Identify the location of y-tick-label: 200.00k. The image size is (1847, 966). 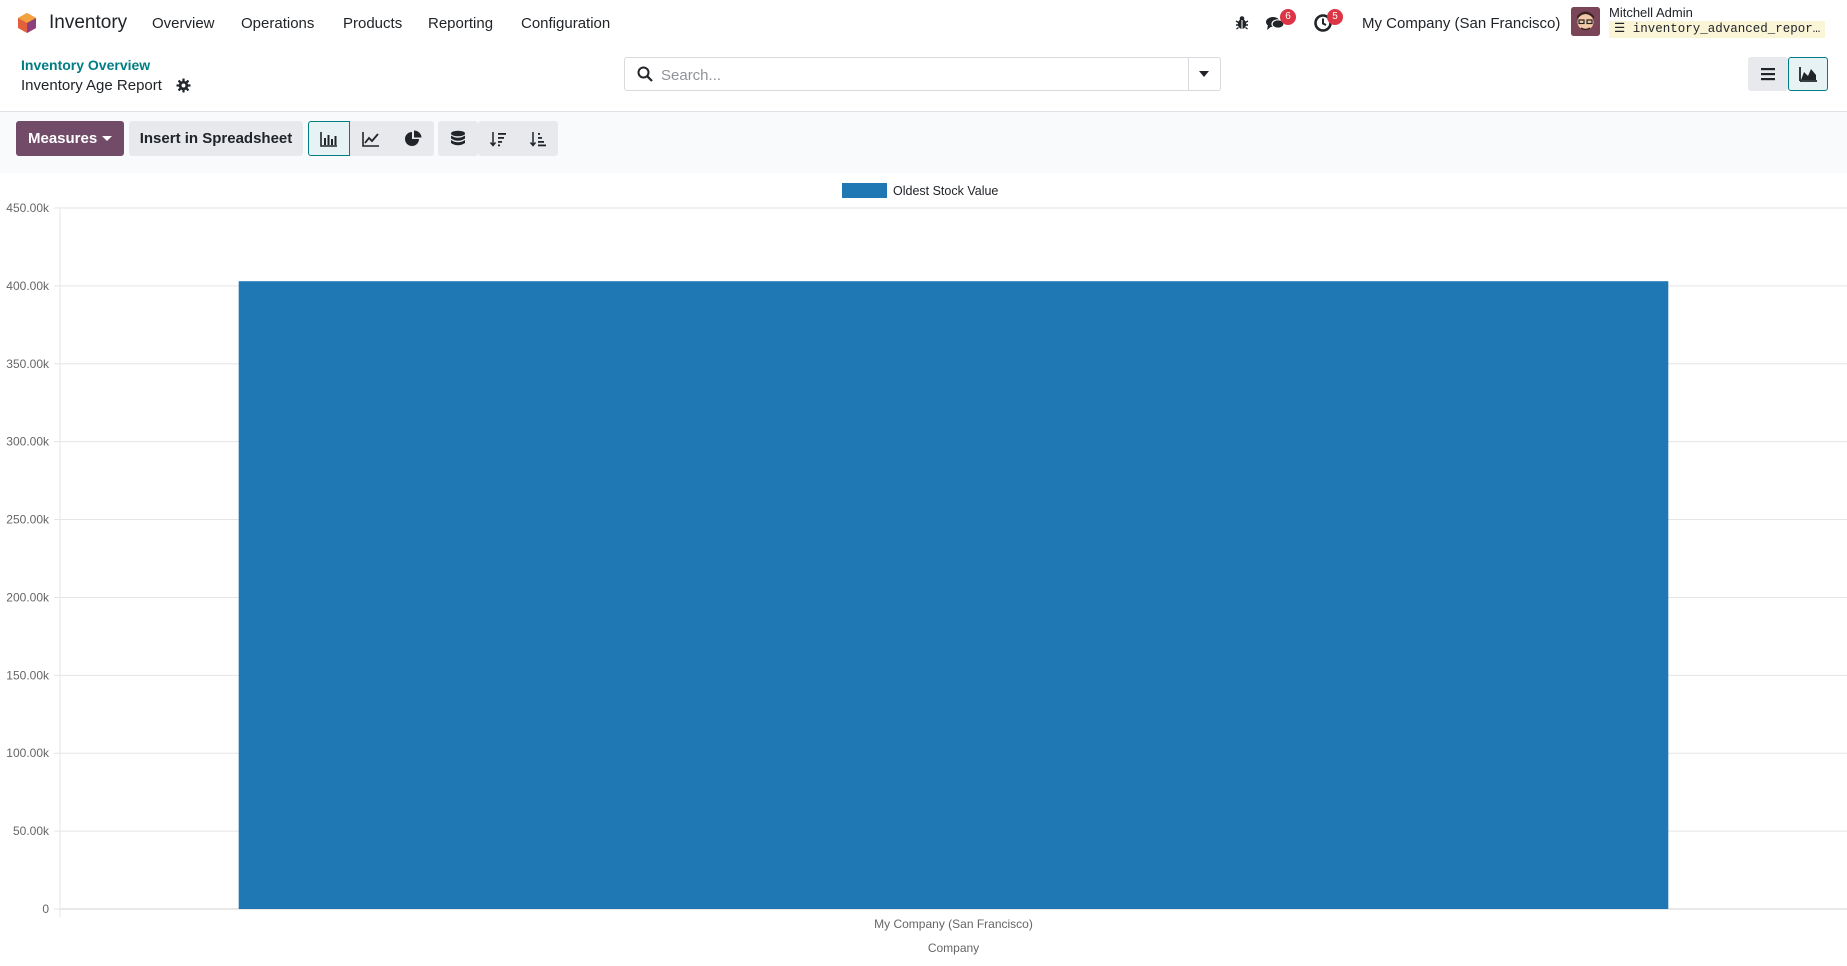
(28, 597).